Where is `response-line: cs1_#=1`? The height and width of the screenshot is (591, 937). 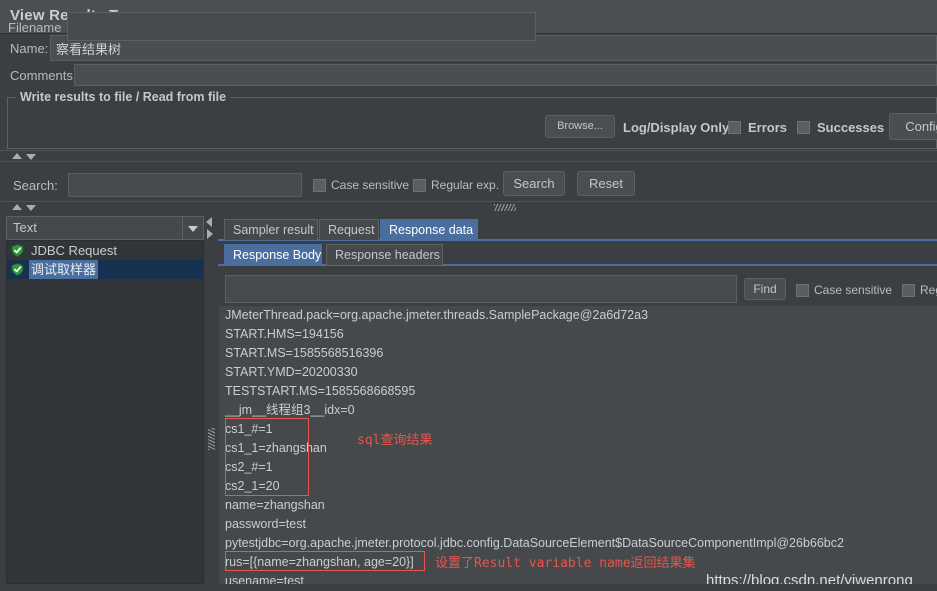
response-line: cs1_#=1 is located at coordinates (249, 429).